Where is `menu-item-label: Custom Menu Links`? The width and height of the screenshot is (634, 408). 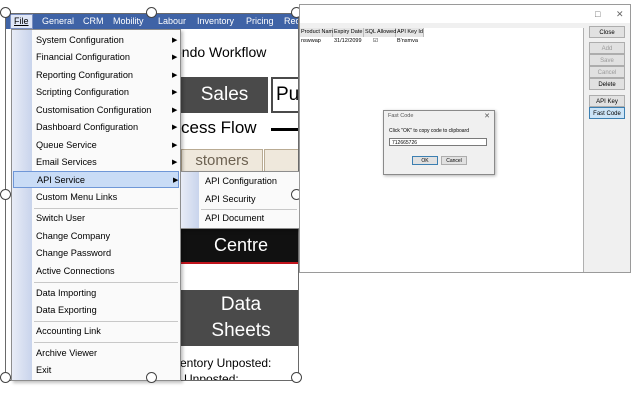
menu-item-label: Custom Menu Links is located at coordinates (77, 197).